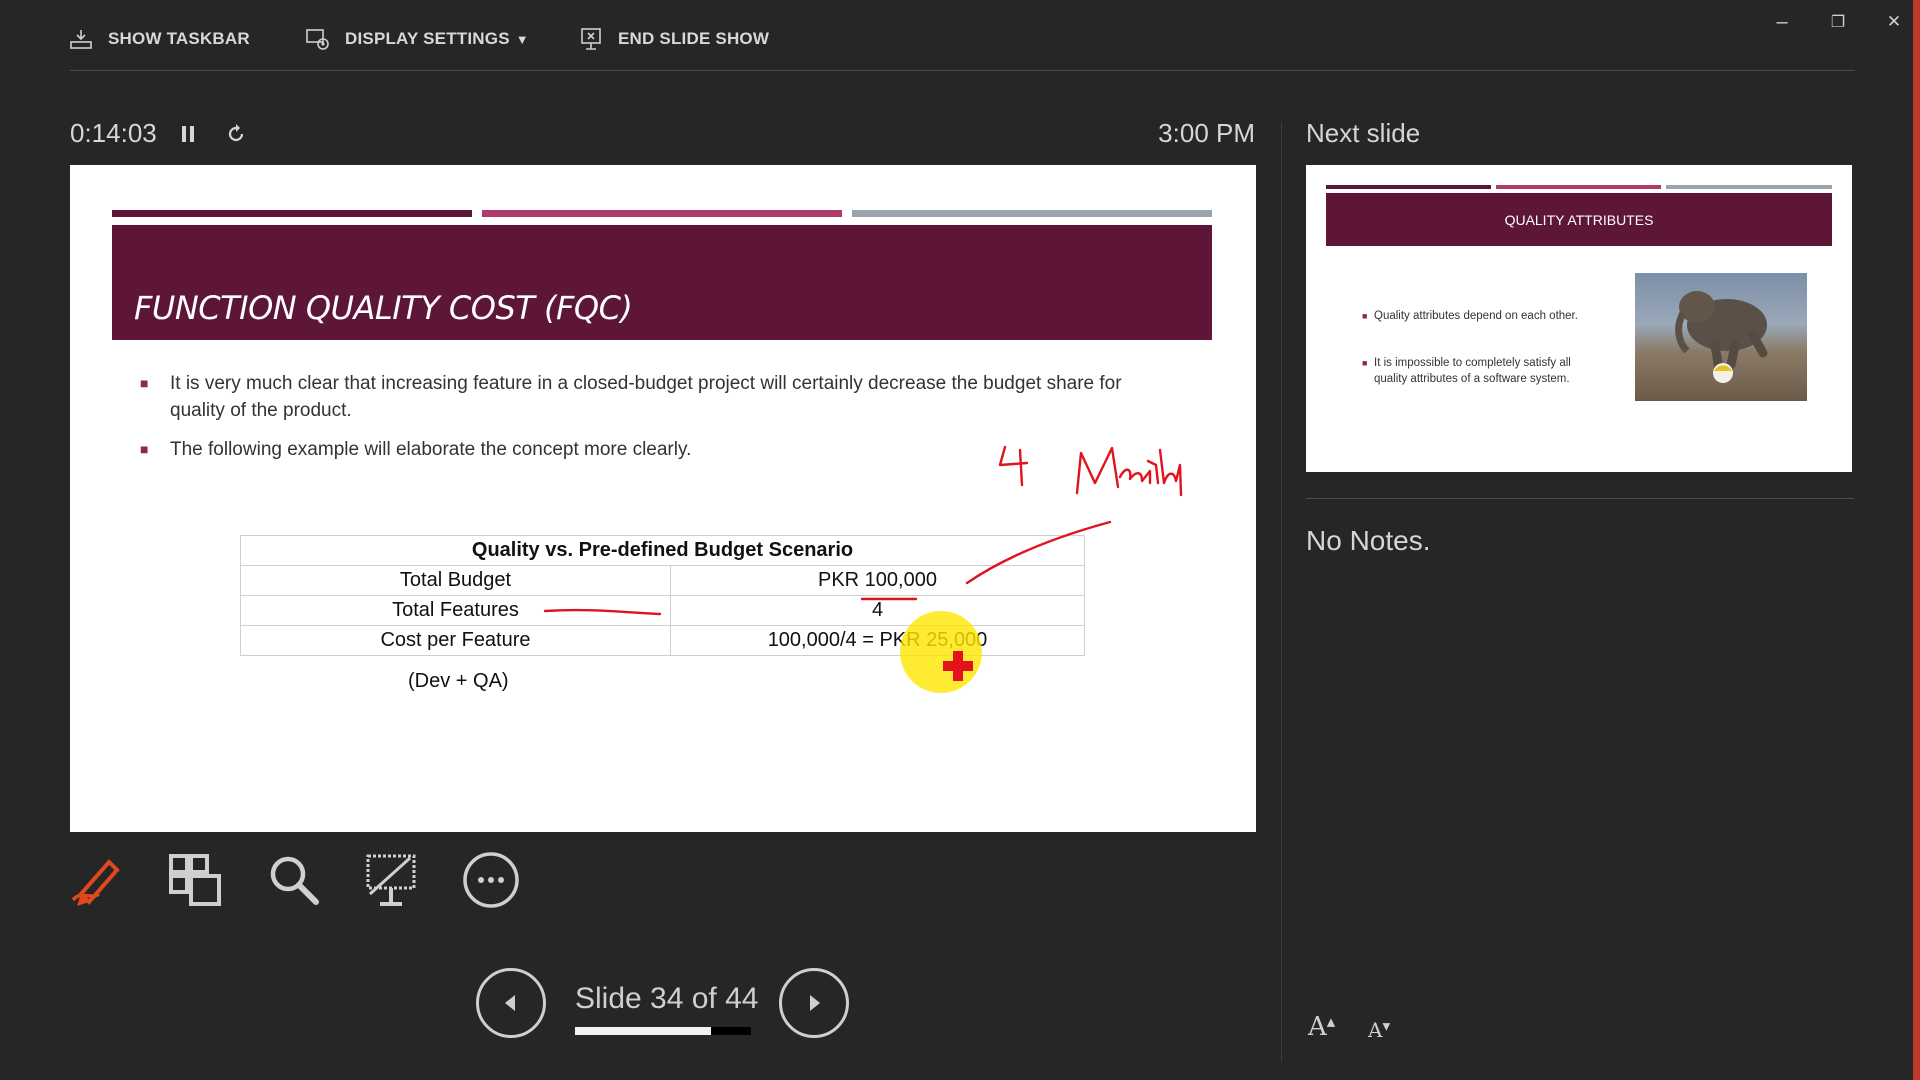 This screenshot has height=1080, width=1920. What do you see at coordinates (427, 38) in the screenshot?
I see `display-settings-label: DISPLAY SETTINGS` at bounding box center [427, 38].